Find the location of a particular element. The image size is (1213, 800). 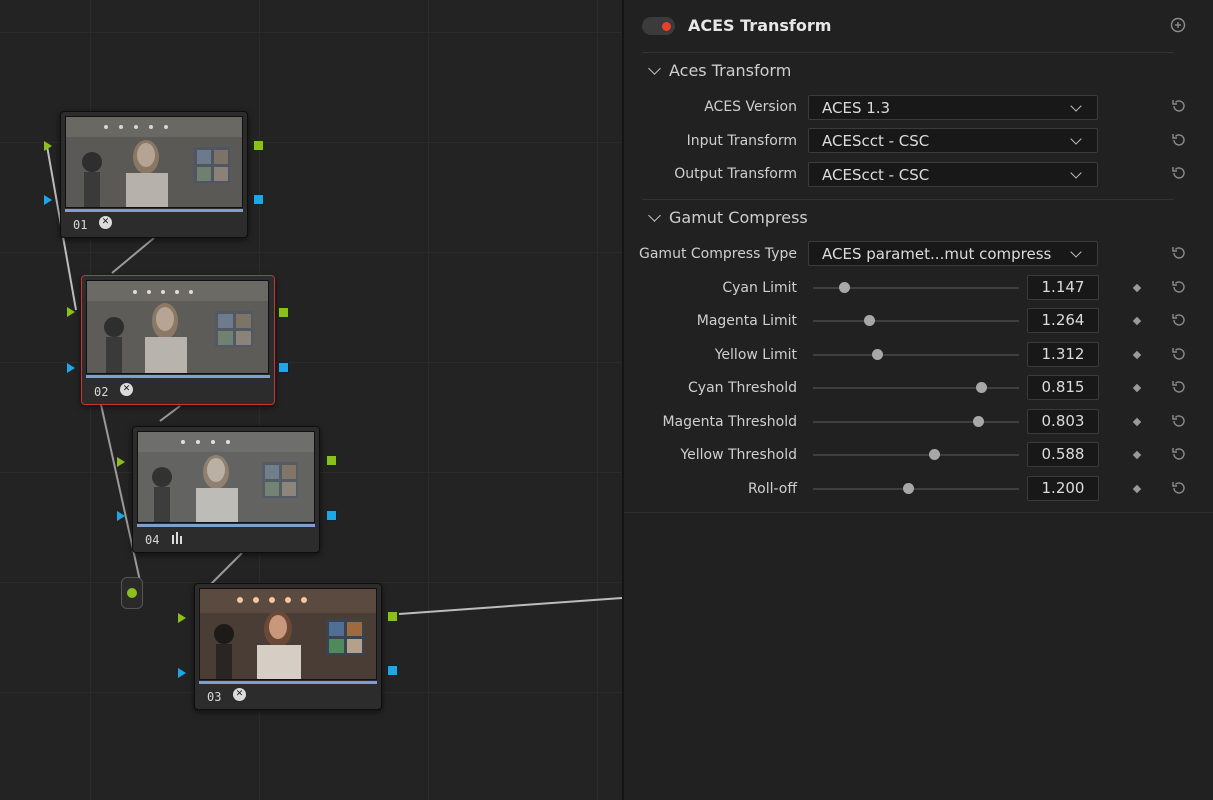

input-transform-label: Input Transform is located at coordinates (741, 141).